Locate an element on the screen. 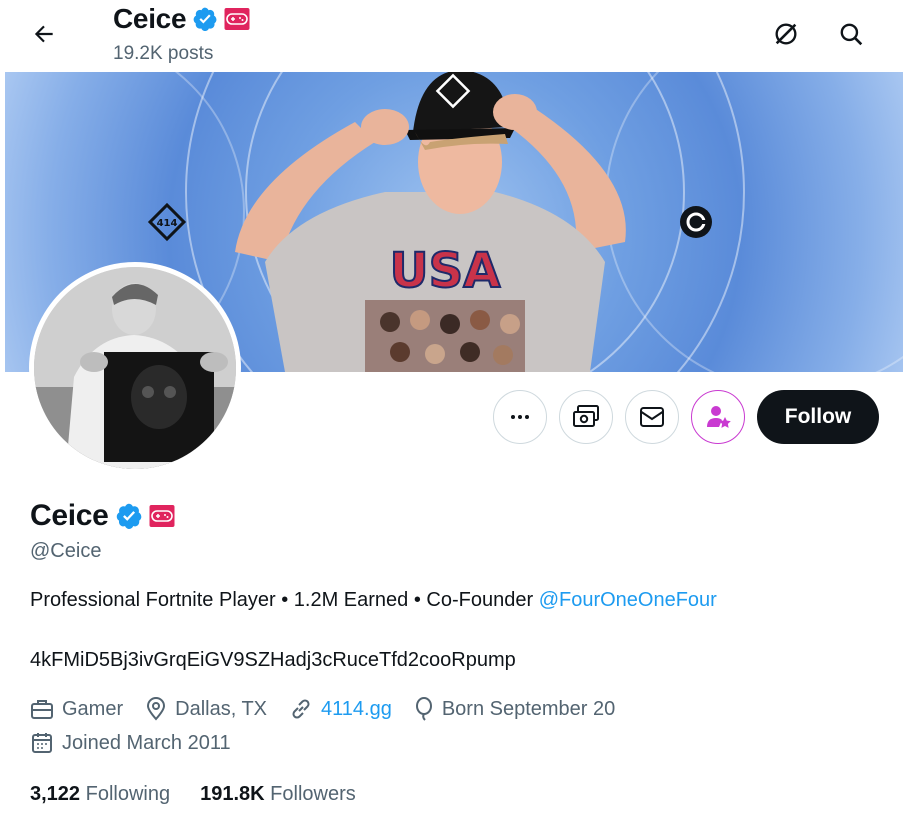 The width and height of the screenshot is (903, 816). joined-label: Joined March 2011 is located at coordinates (146, 742).